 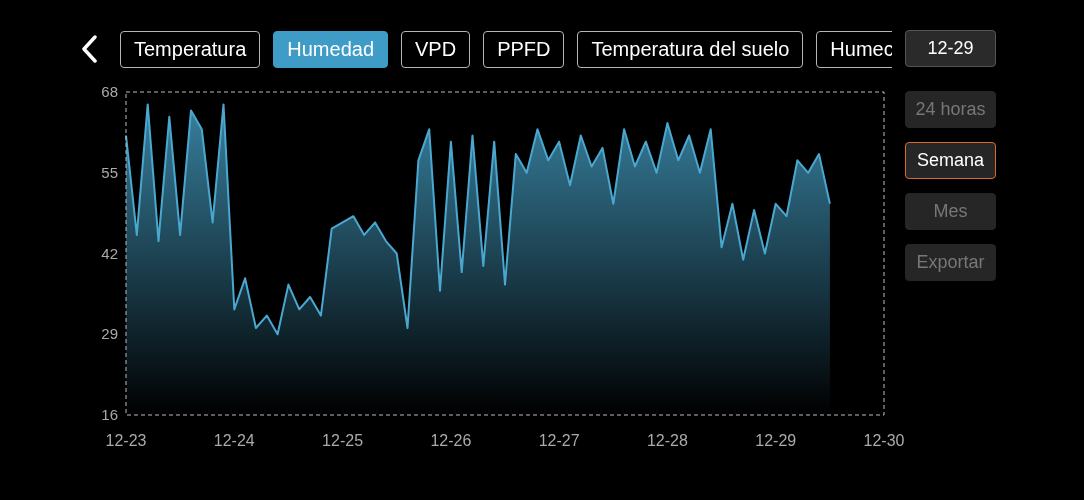 I want to click on metric-tab: Temperatura del suelo, so click(x=690, y=49).